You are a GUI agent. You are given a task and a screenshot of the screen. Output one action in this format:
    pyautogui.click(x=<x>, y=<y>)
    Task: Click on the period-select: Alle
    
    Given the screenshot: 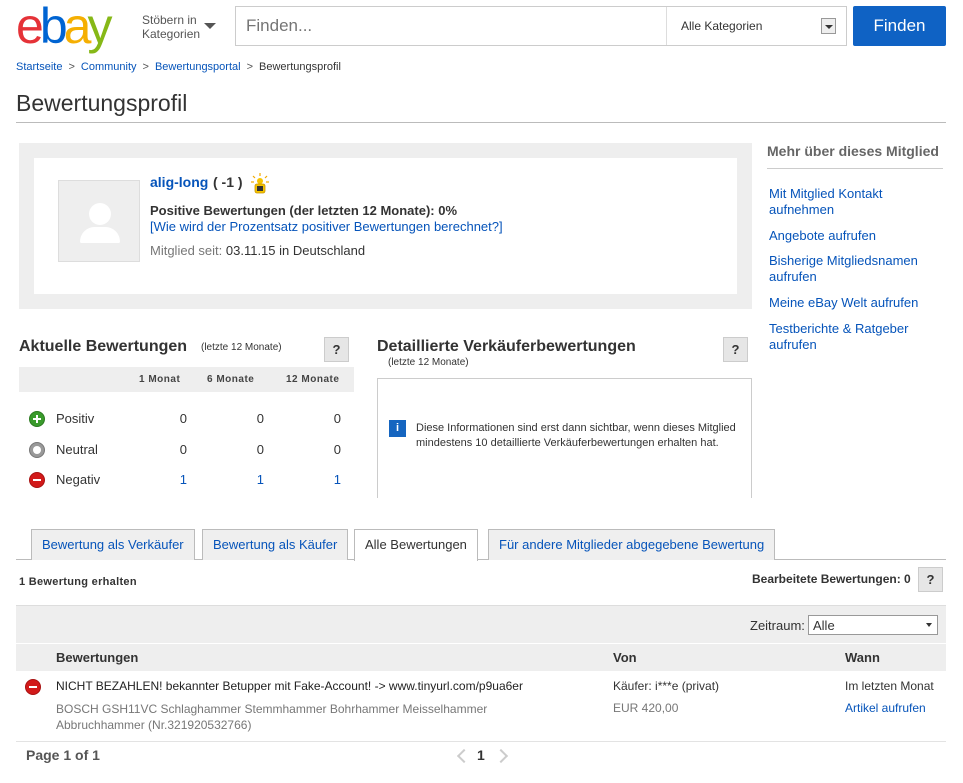 What is the action you would take?
    pyautogui.click(x=873, y=625)
    